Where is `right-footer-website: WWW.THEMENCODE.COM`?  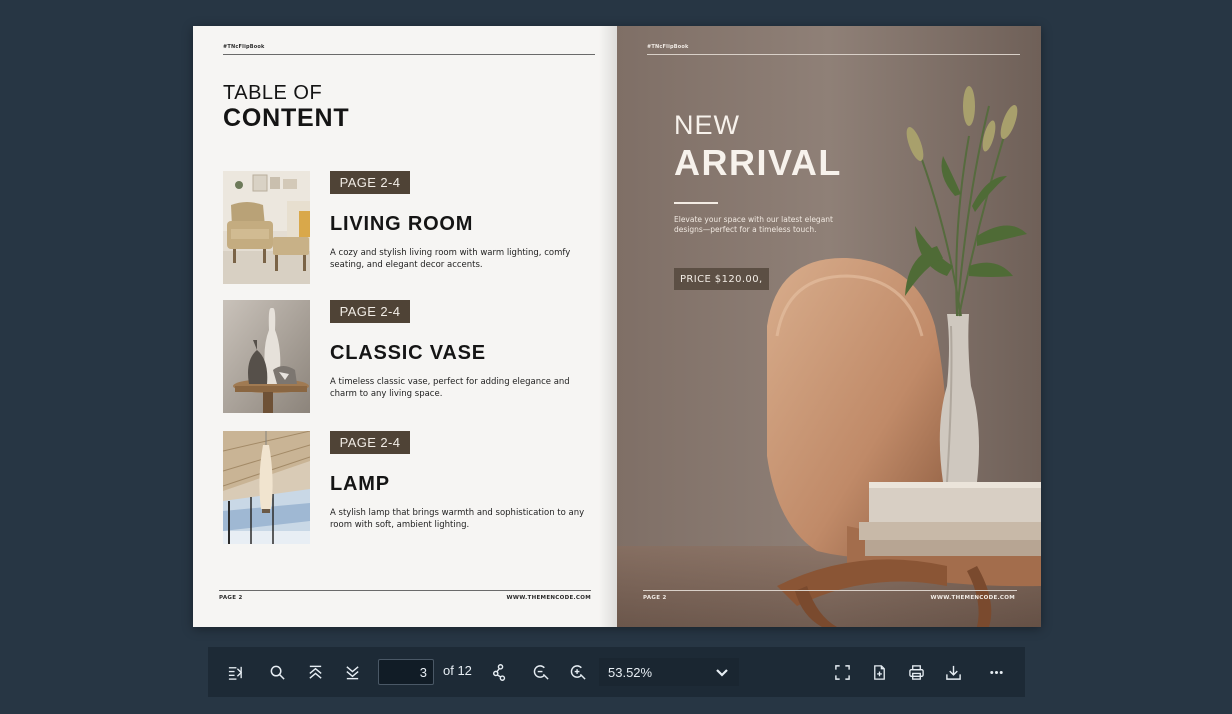
right-footer-website: WWW.THEMENCODE.COM is located at coordinates (972, 598).